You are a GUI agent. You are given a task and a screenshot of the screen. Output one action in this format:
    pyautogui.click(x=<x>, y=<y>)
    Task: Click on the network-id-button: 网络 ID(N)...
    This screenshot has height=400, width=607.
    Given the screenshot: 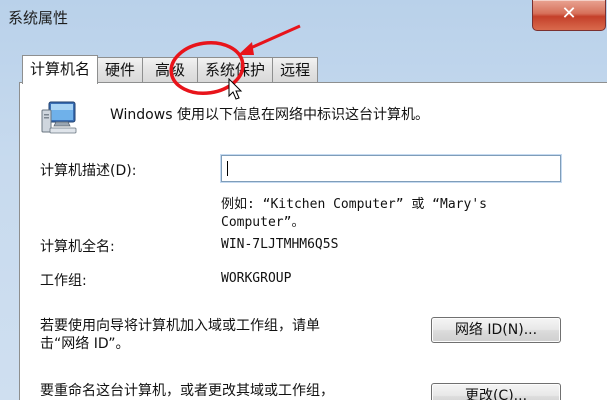 What is the action you would take?
    pyautogui.click(x=496, y=330)
    